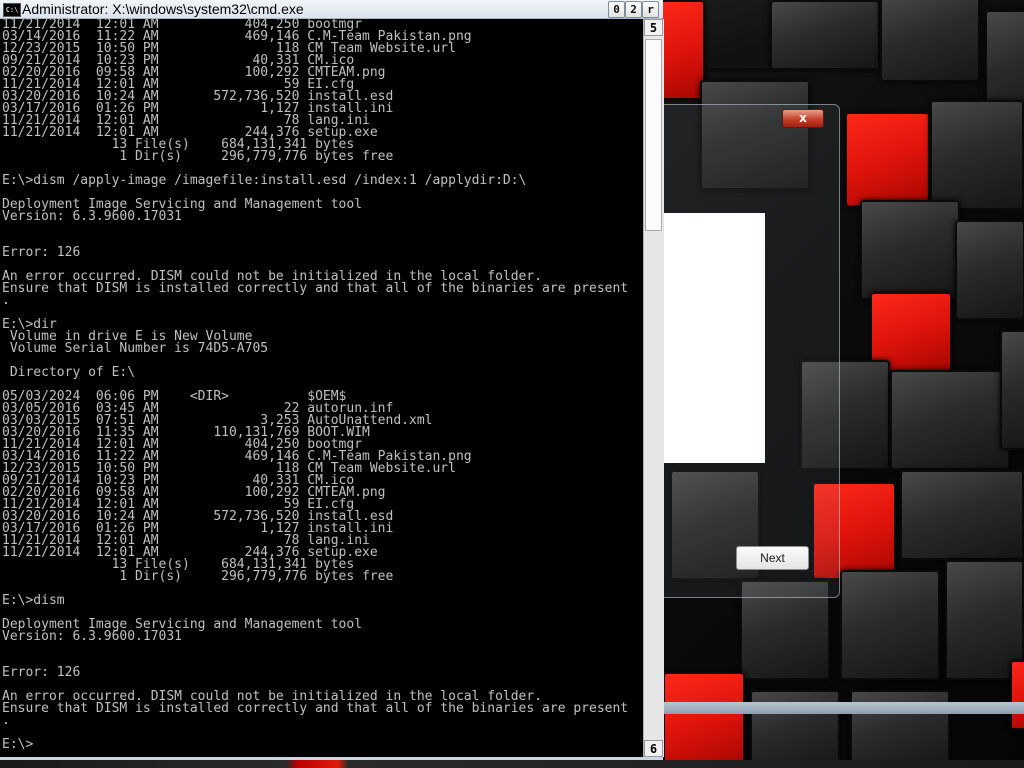 This screenshot has width=1024, height=768. What do you see at coordinates (512, 764) in the screenshot?
I see `taskbar-edge` at bounding box center [512, 764].